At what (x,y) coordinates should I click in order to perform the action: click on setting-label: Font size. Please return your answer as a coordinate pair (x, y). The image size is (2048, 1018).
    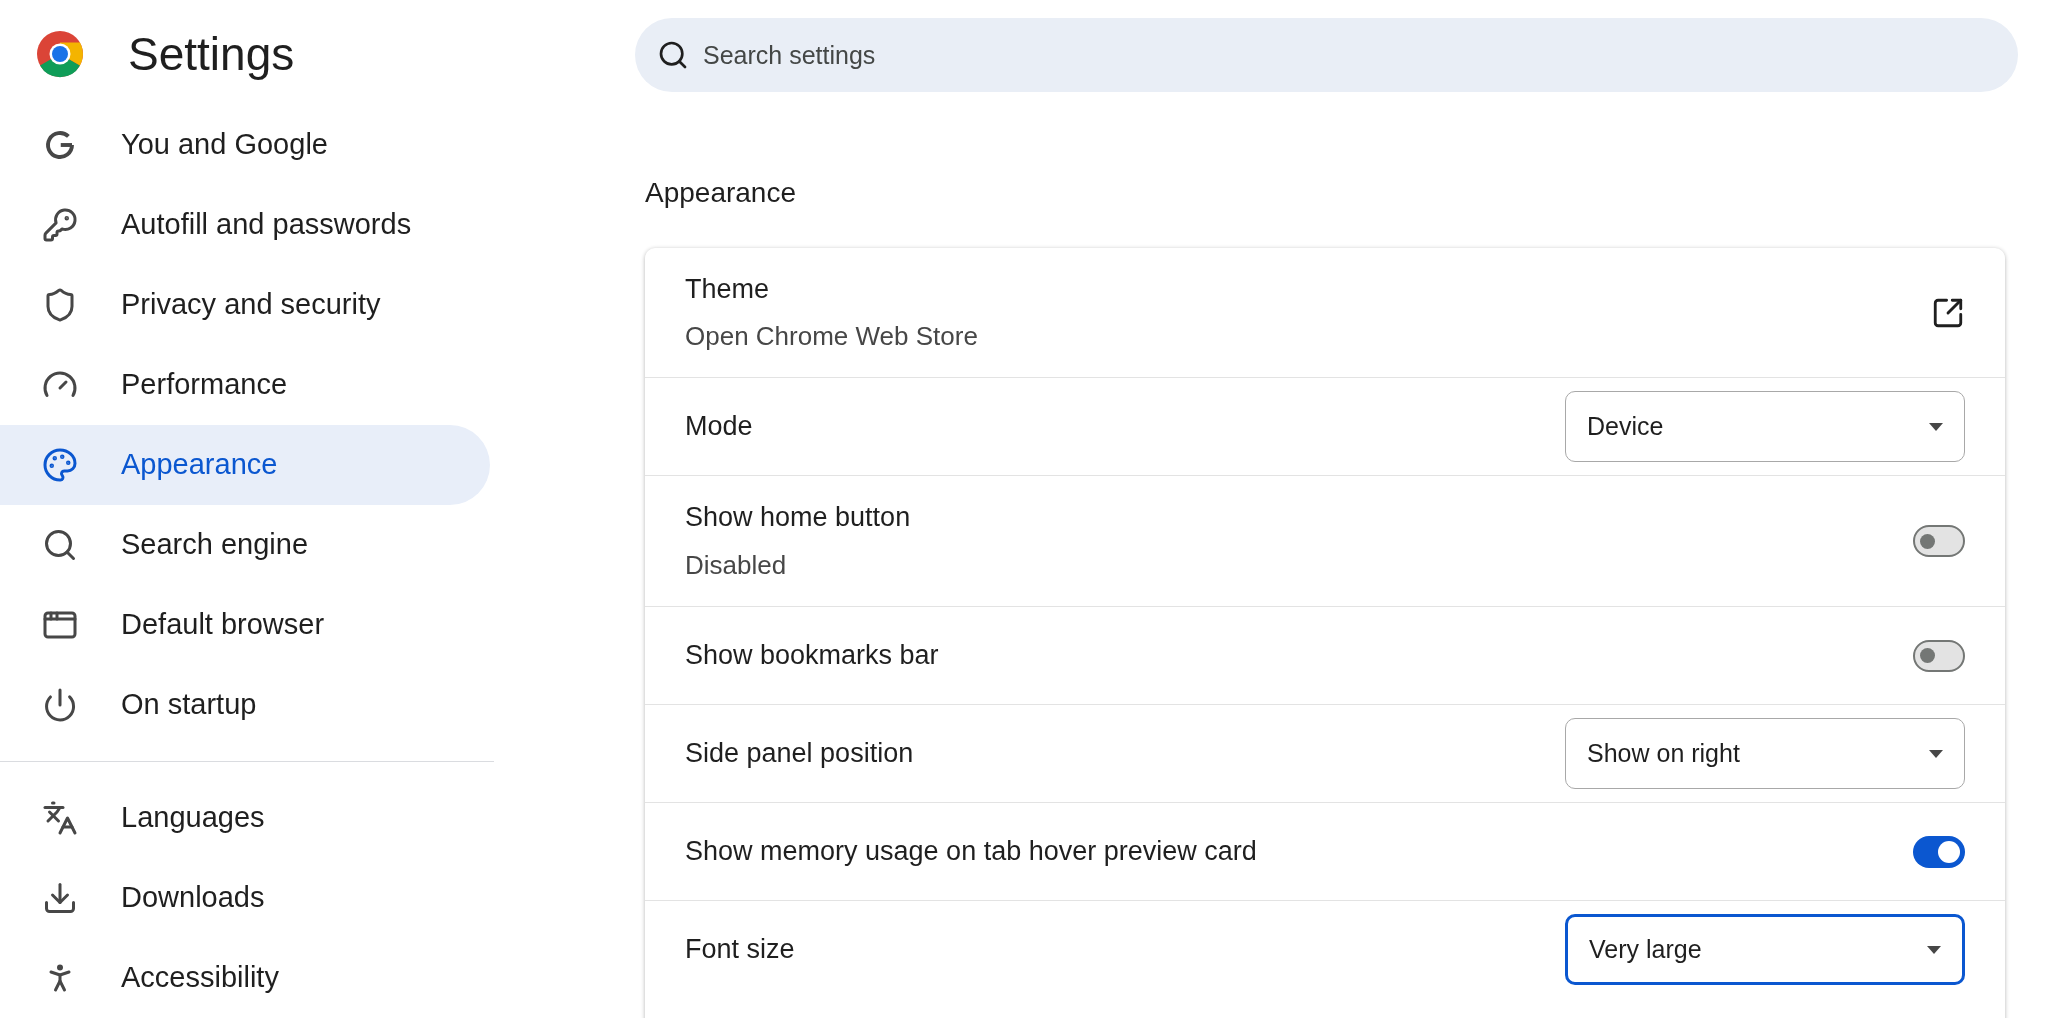
    Looking at the image, I should click on (740, 950).